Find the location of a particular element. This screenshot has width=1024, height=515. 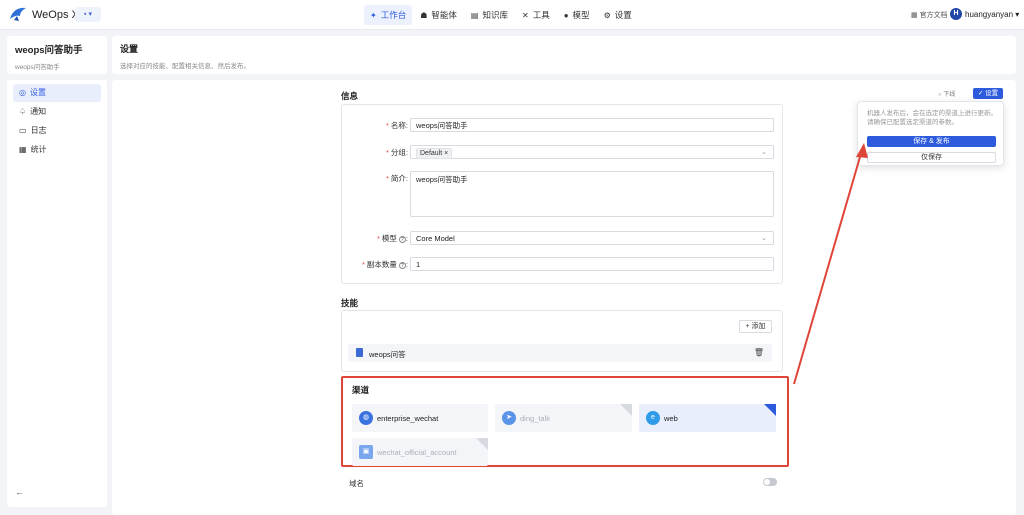

docs-link-label: 官方文档 is located at coordinates (933, 15).